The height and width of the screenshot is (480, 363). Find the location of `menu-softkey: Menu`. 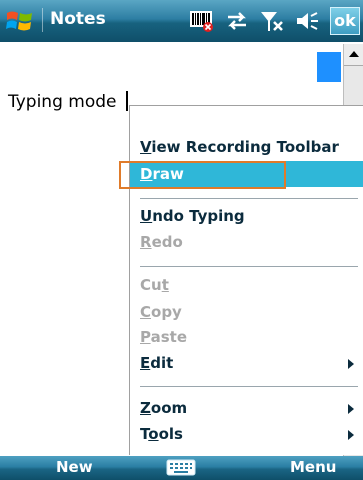

menu-softkey: Menu is located at coordinates (313, 467).